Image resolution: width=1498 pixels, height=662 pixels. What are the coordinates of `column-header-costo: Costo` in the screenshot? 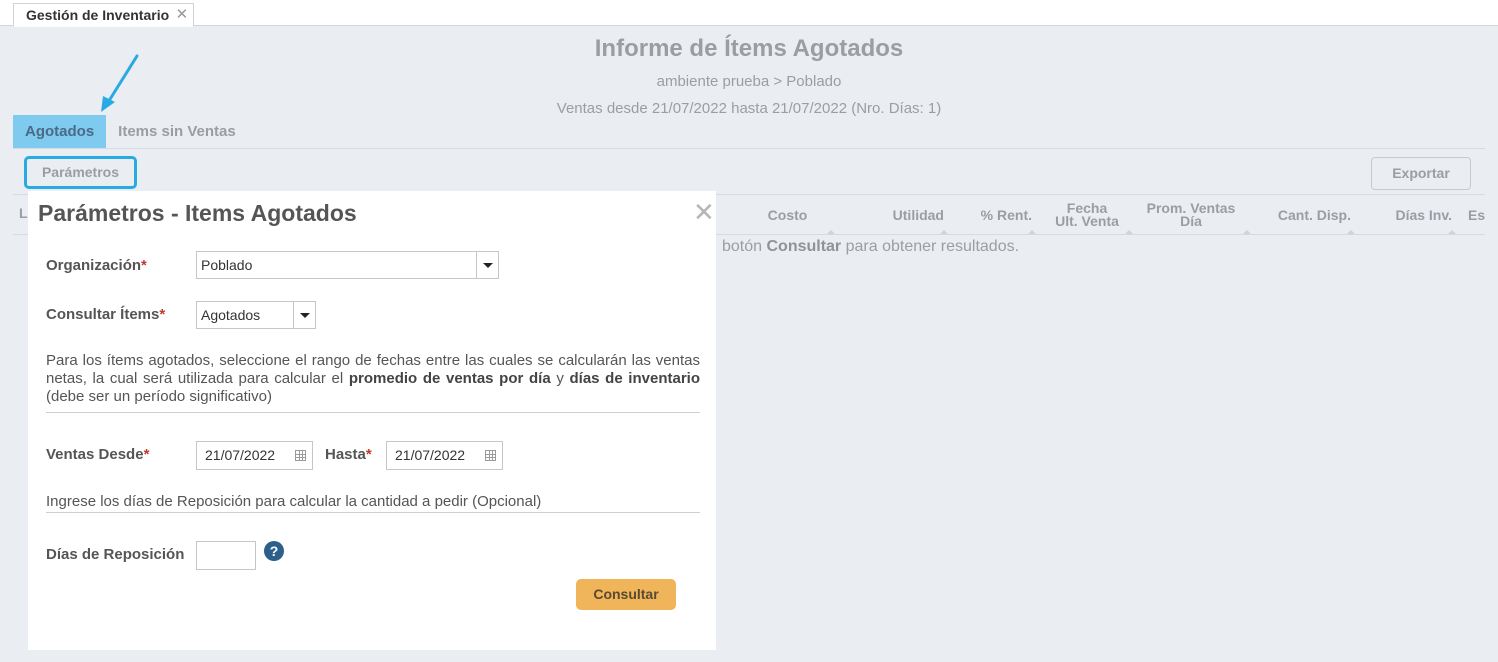 It's located at (789, 216).